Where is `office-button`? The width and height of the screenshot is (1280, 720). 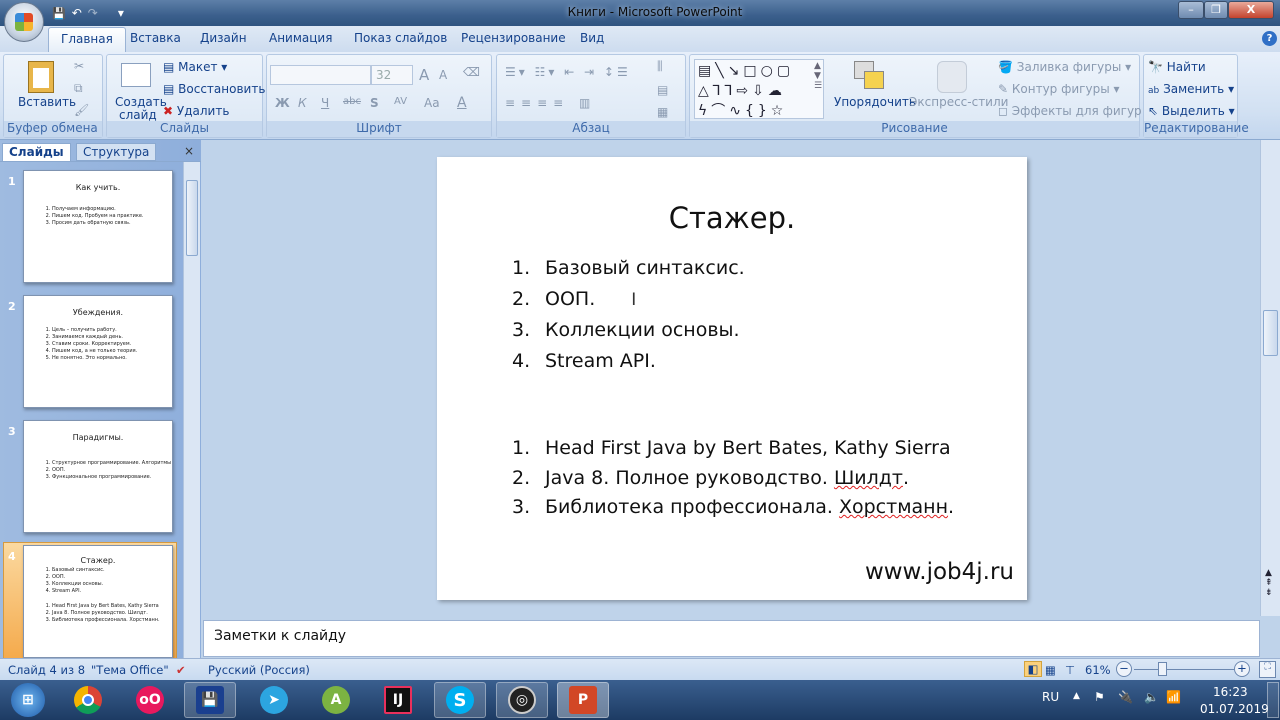
office-button is located at coordinates (24, 22).